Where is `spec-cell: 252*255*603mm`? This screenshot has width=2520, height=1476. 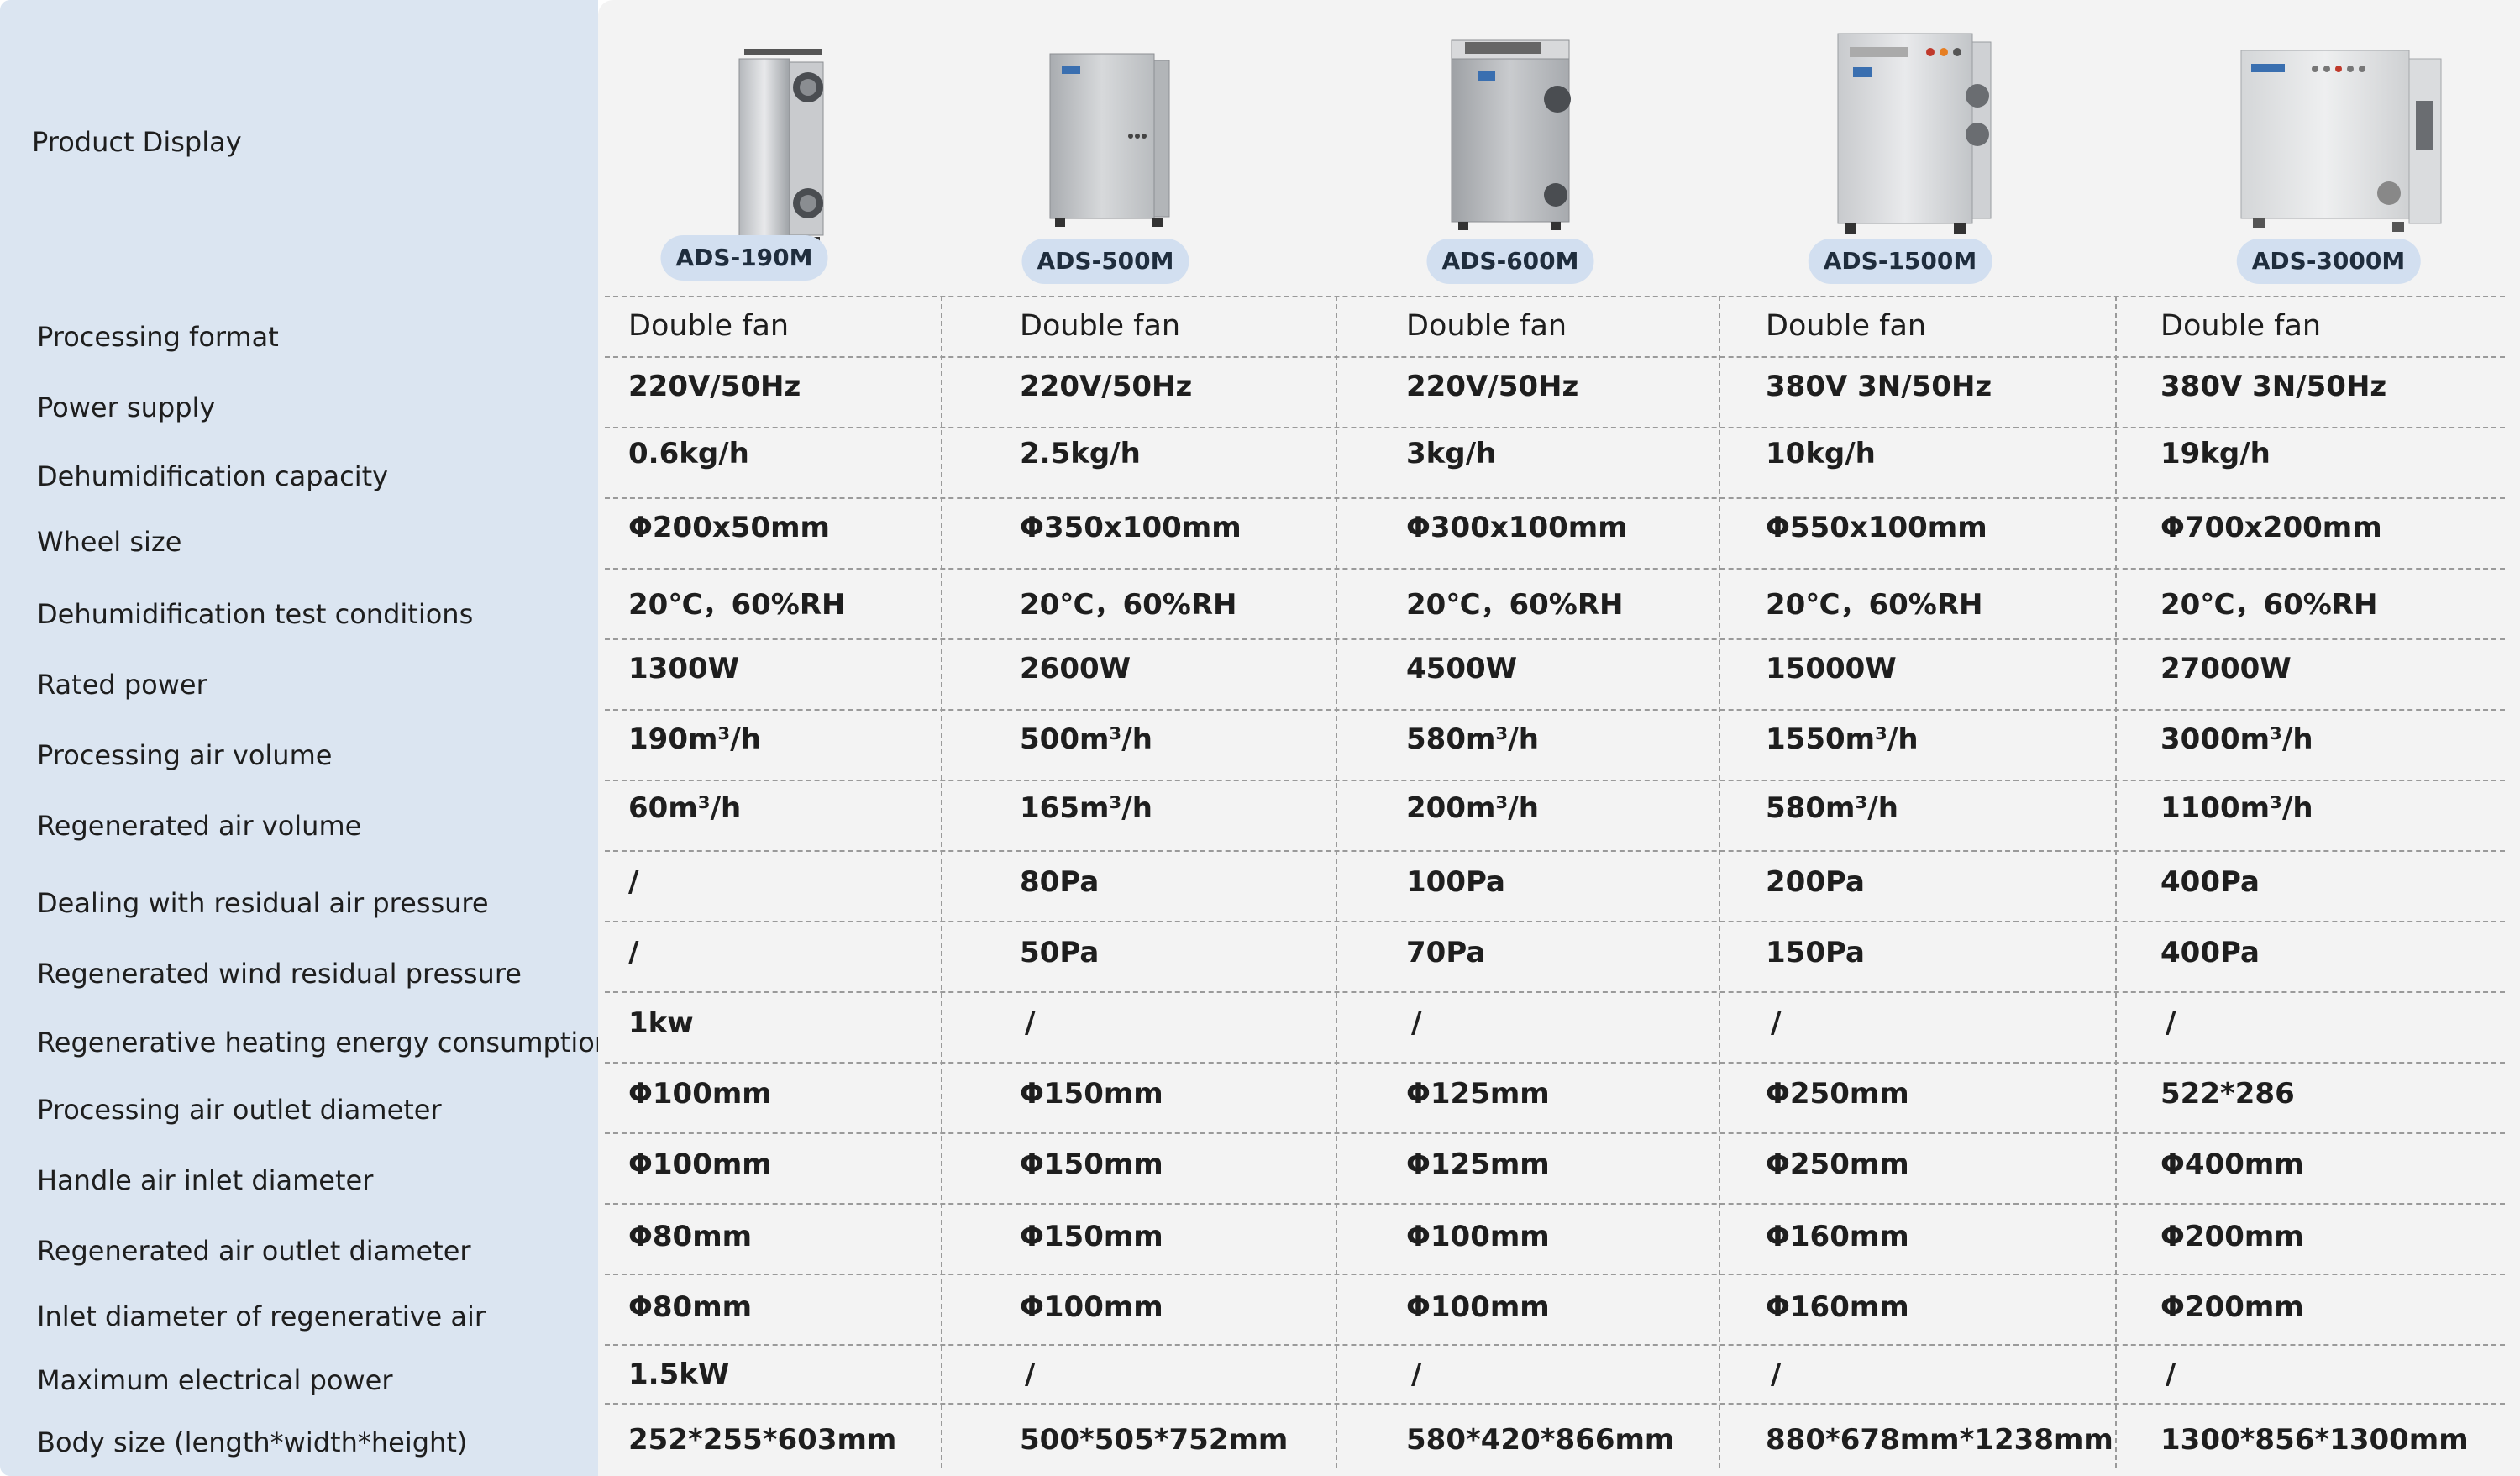
spec-cell: 252*255*603mm is located at coordinates (762, 1440).